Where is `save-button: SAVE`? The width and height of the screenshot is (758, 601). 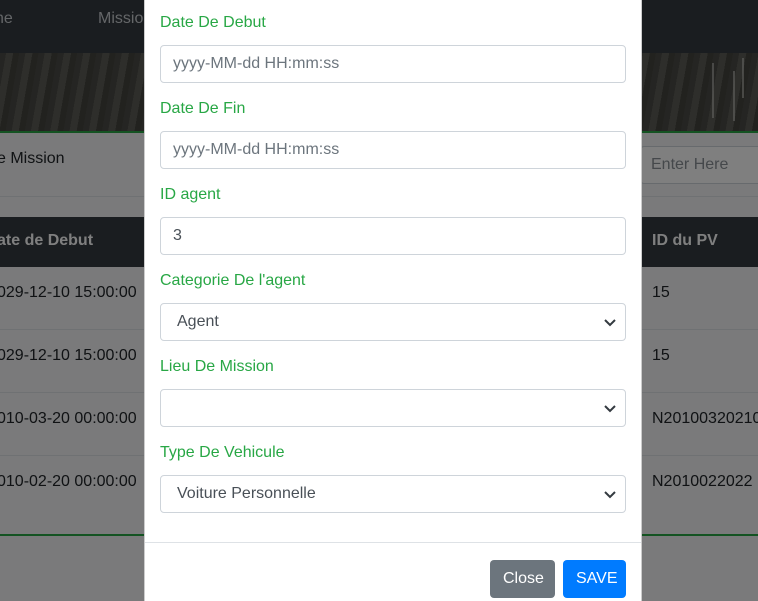
save-button: SAVE is located at coordinates (594, 579).